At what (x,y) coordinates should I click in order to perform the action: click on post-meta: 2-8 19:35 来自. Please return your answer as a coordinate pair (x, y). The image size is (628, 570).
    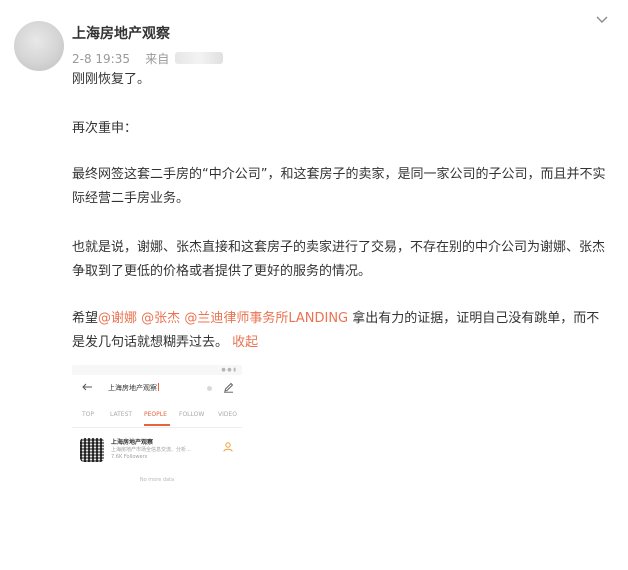
    Looking at the image, I should click on (148, 58).